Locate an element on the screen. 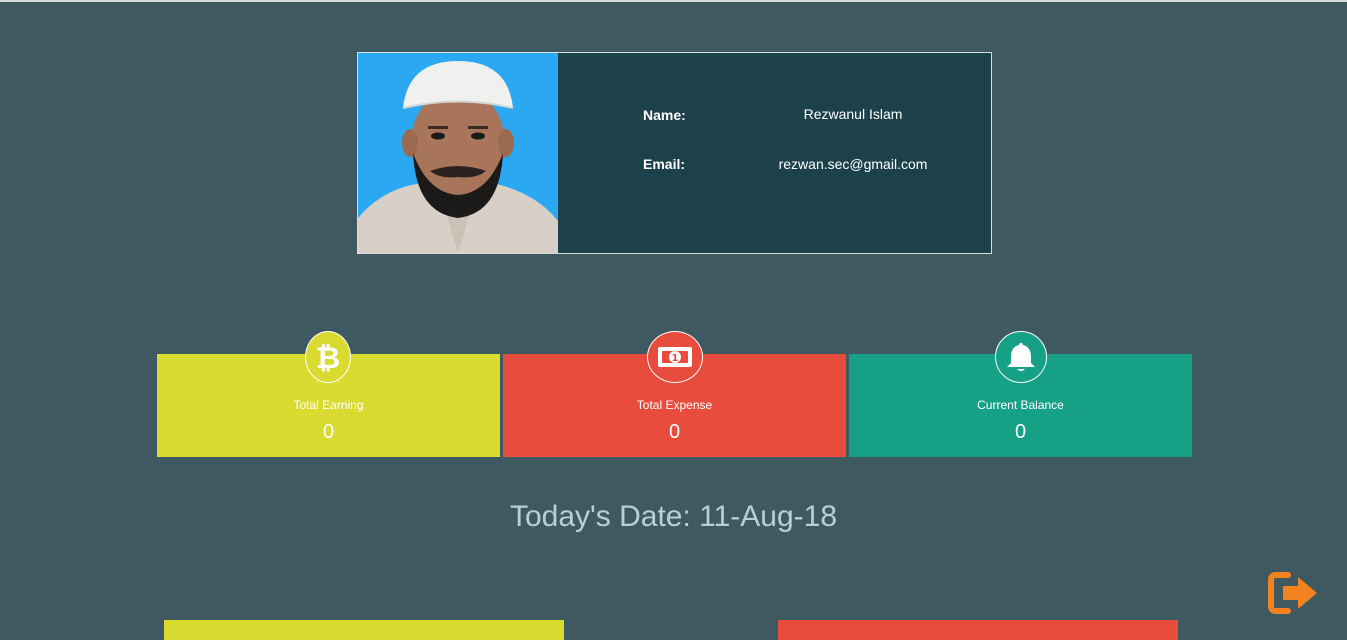 The height and width of the screenshot is (640, 1347). add-expense-button is located at coordinates (978, 630).